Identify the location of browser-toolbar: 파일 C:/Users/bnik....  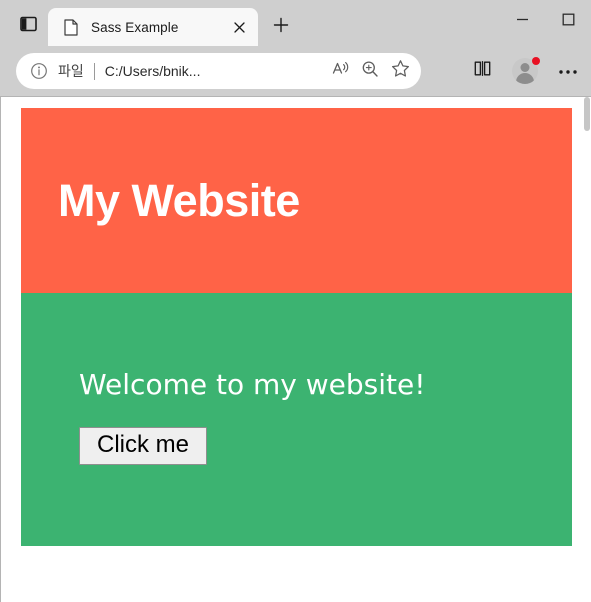
(295, 71).